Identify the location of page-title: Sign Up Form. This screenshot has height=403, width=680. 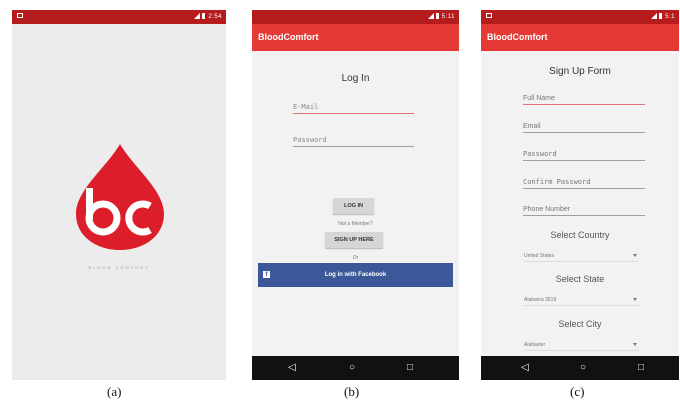
(580, 71).